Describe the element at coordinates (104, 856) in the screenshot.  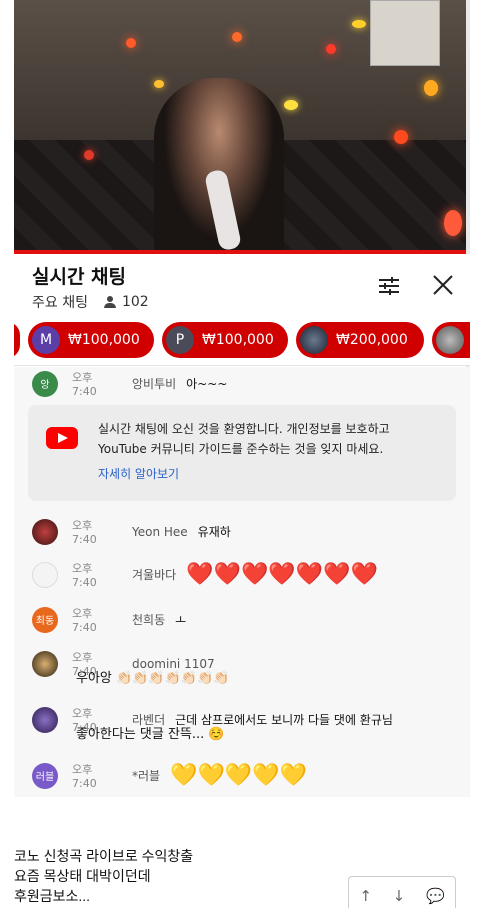
I see `post-line: 코노 신청곡 라이브로 수익창출` at that location.